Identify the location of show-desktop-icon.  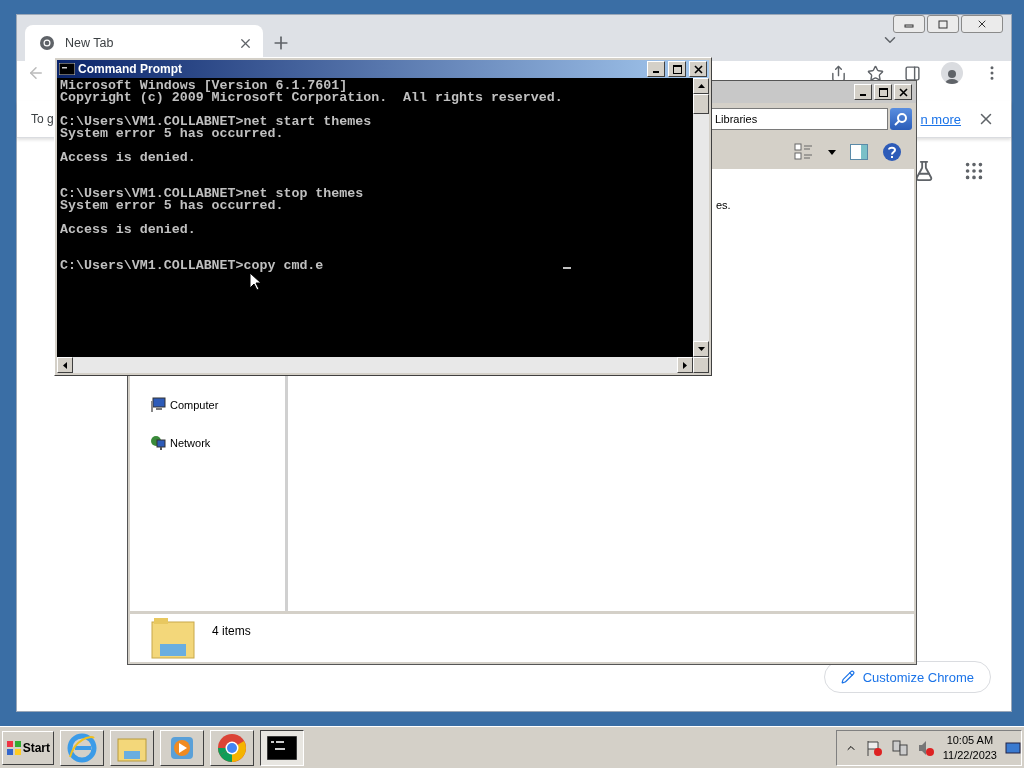
(1013, 747).